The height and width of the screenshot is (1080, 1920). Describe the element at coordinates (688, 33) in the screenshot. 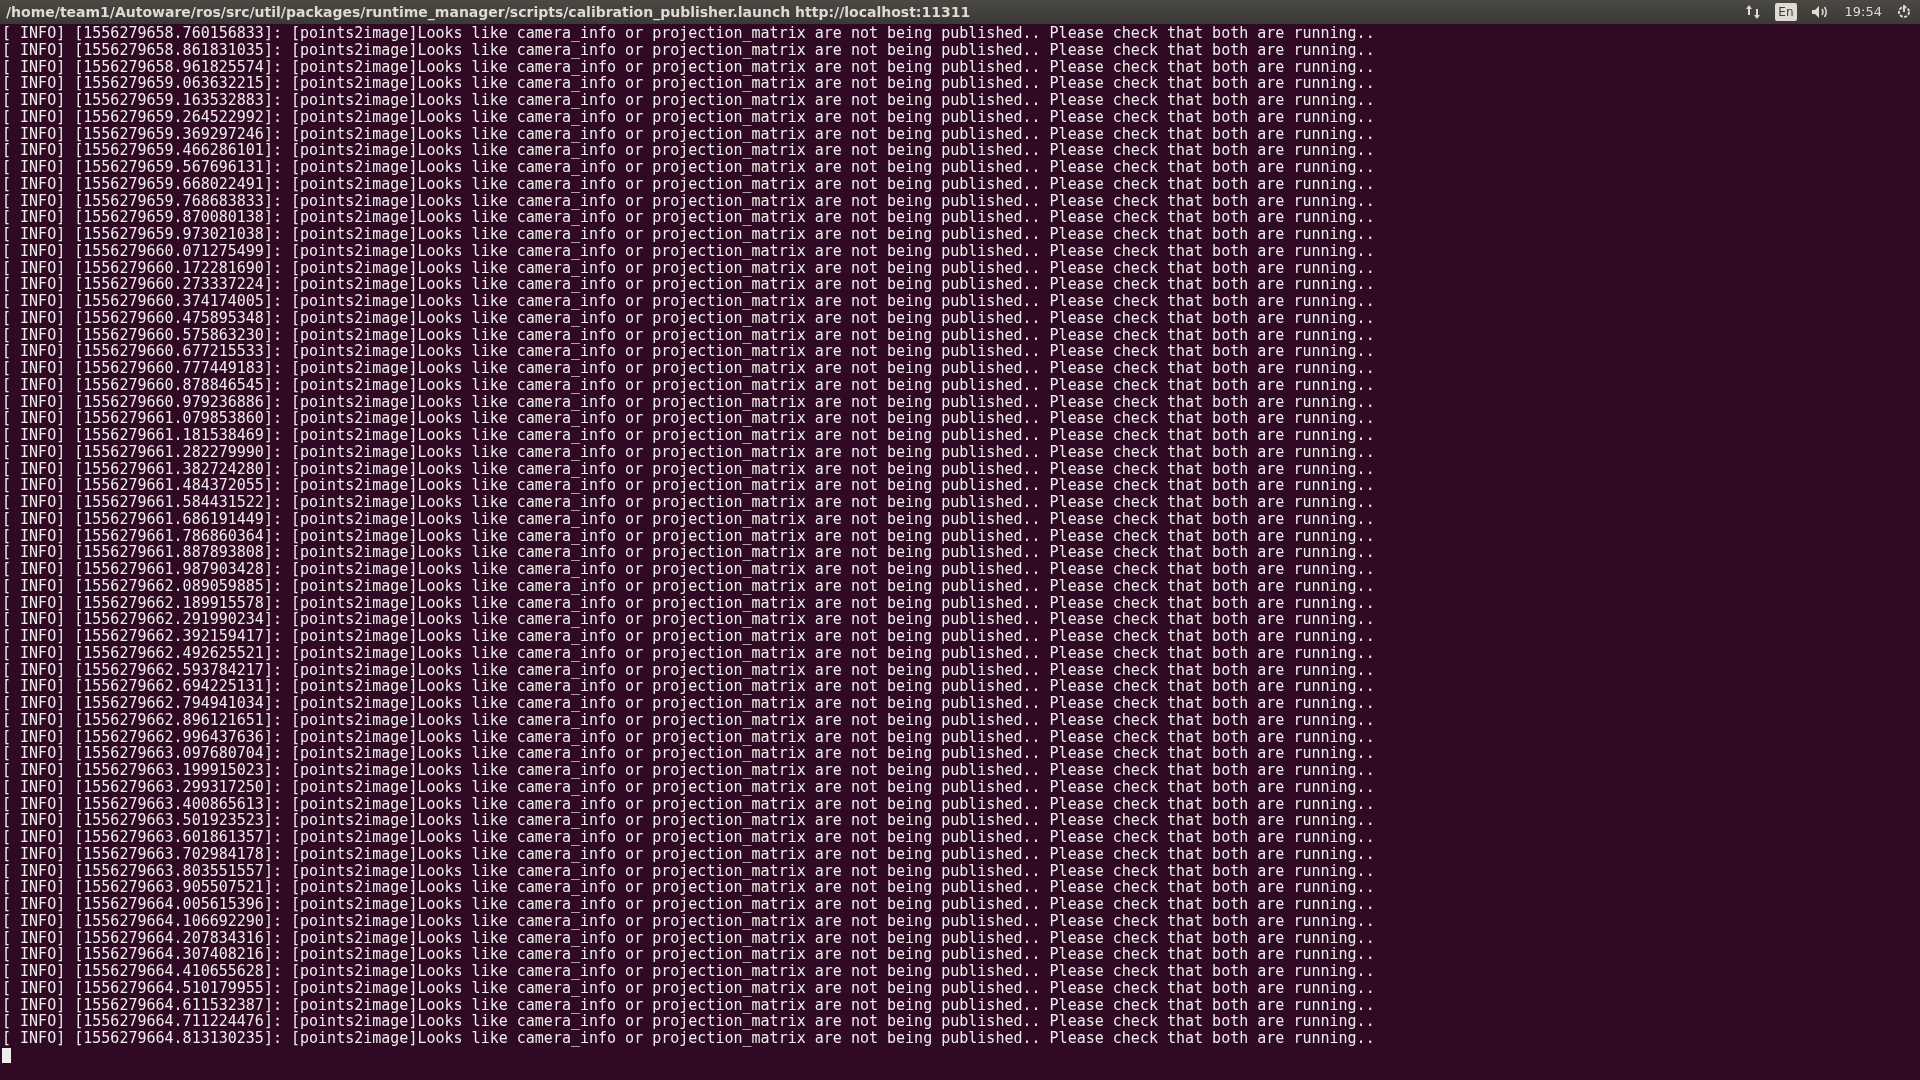

I see `log-line: [ INFO] [1556279658.760156833]: [points2image]Looks like camera_info or projection_matrix are not being published.. Please check that both are running..` at that location.